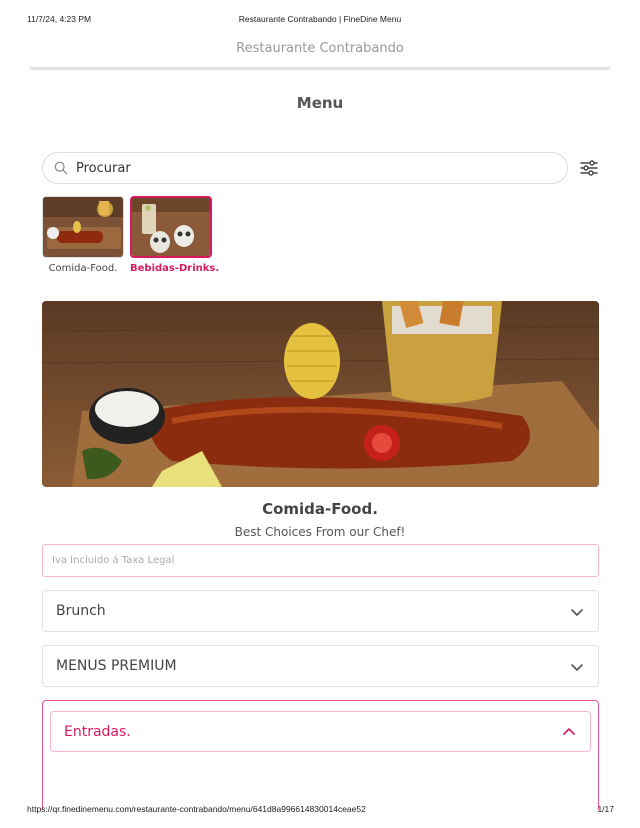 The image size is (640, 828). I want to click on print-page-number: 1/17, so click(605, 809).